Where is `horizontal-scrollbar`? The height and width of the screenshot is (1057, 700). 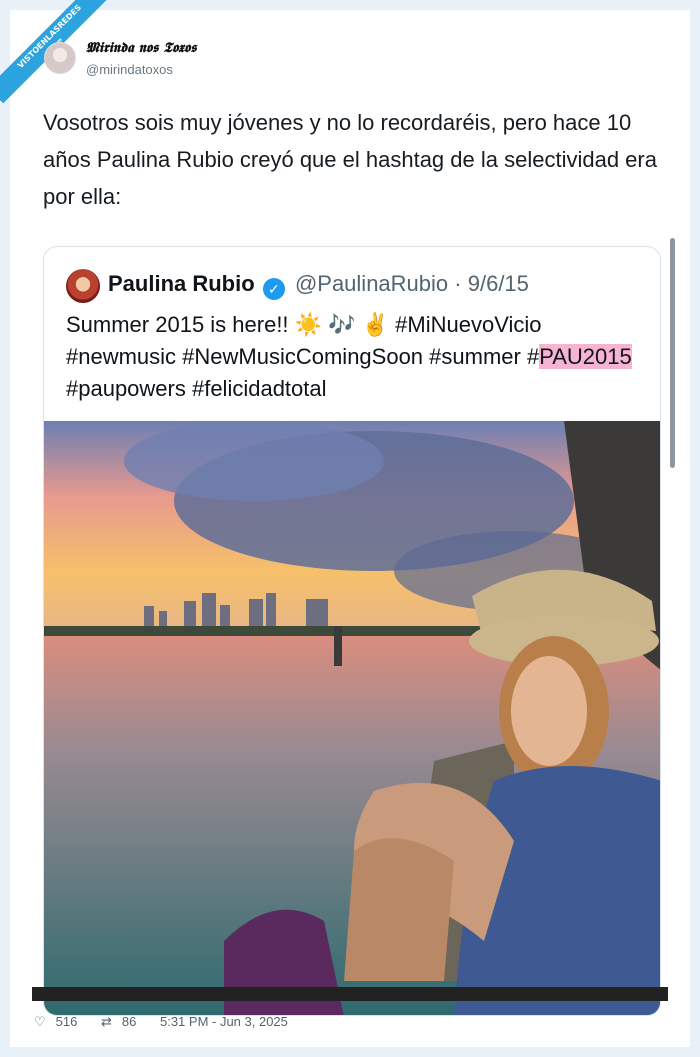 horizontal-scrollbar is located at coordinates (350, 994).